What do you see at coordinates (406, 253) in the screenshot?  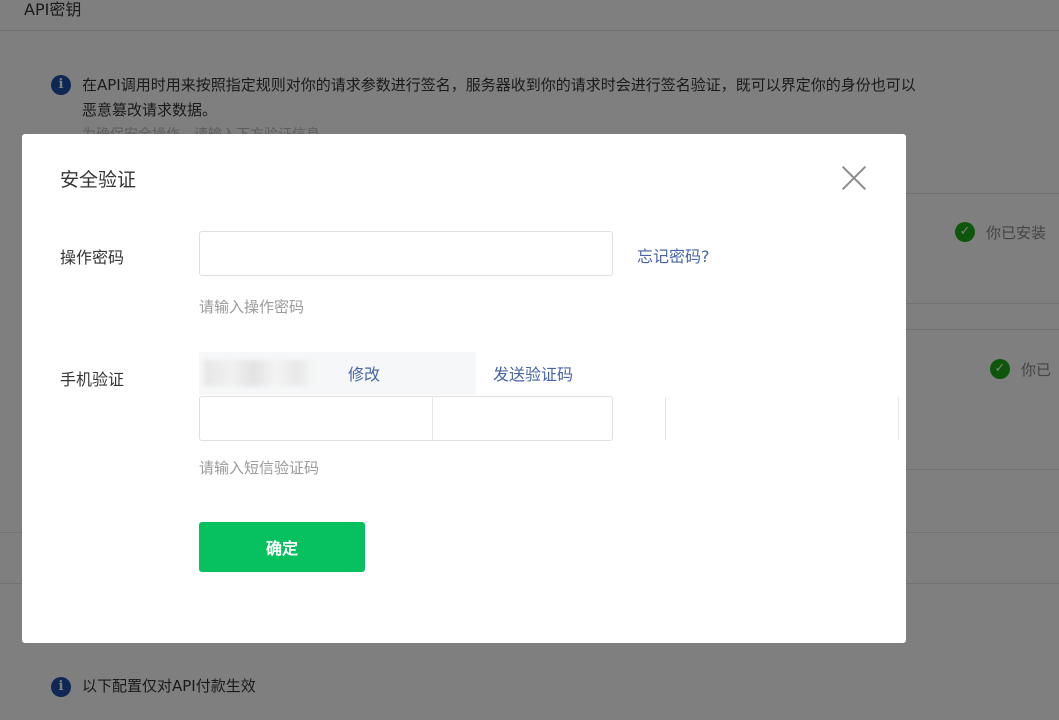 I see `operation-password-input` at bounding box center [406, 253].